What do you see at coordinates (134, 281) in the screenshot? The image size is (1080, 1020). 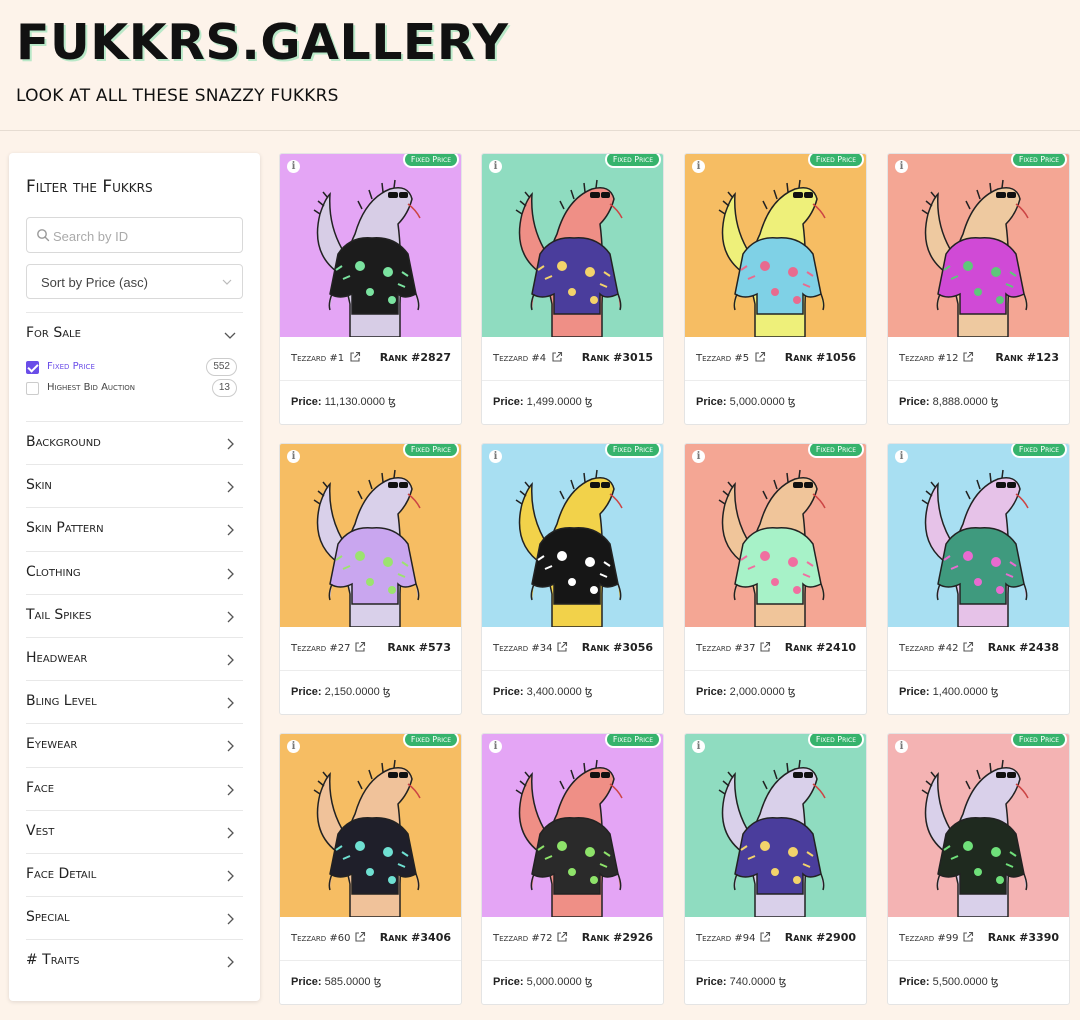 I see `sort-select: Sort by Price (asc)` at bounding box center [134, 281].